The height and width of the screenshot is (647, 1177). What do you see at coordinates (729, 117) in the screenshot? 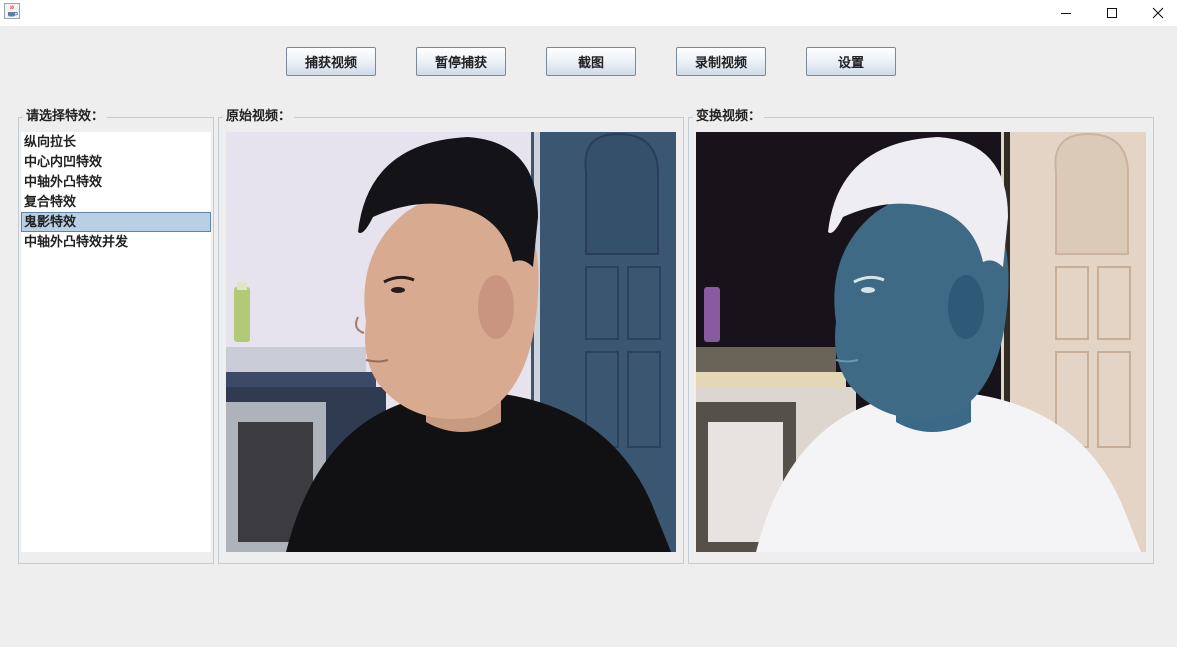
I see `transformed-video-title: 变换视频：` at bounding box center [729, 117].